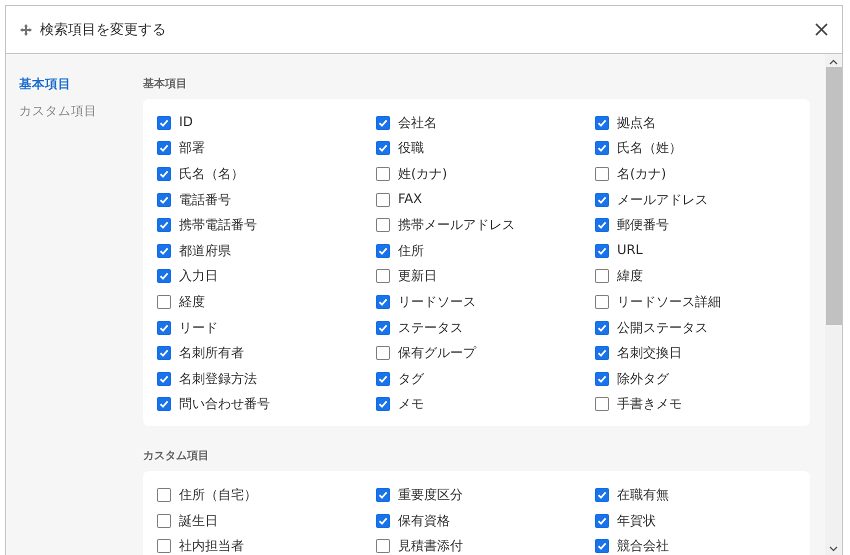 The image size is (850, 555). Describe the element at coordinates (103, 29) in the screenshot. I see `dialog-title: 検索項目を変更する` at that location.